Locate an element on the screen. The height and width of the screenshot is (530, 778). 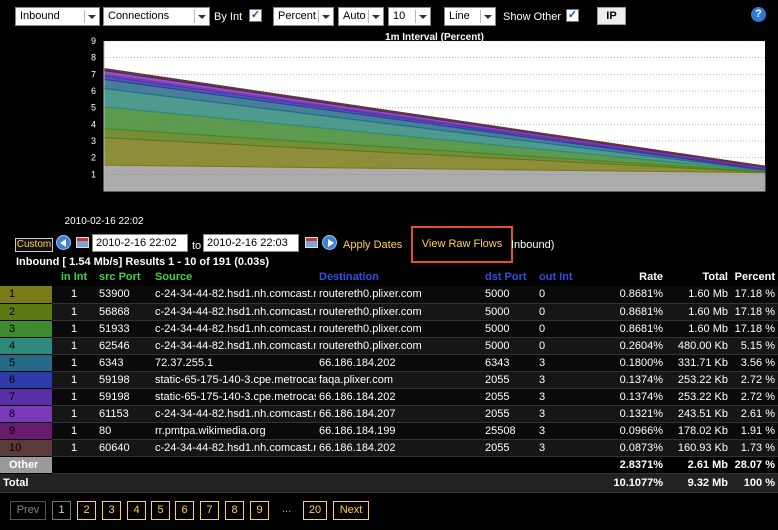
to-date-input: 2010-2-16 22:03 is located at coordinates (251, 243).